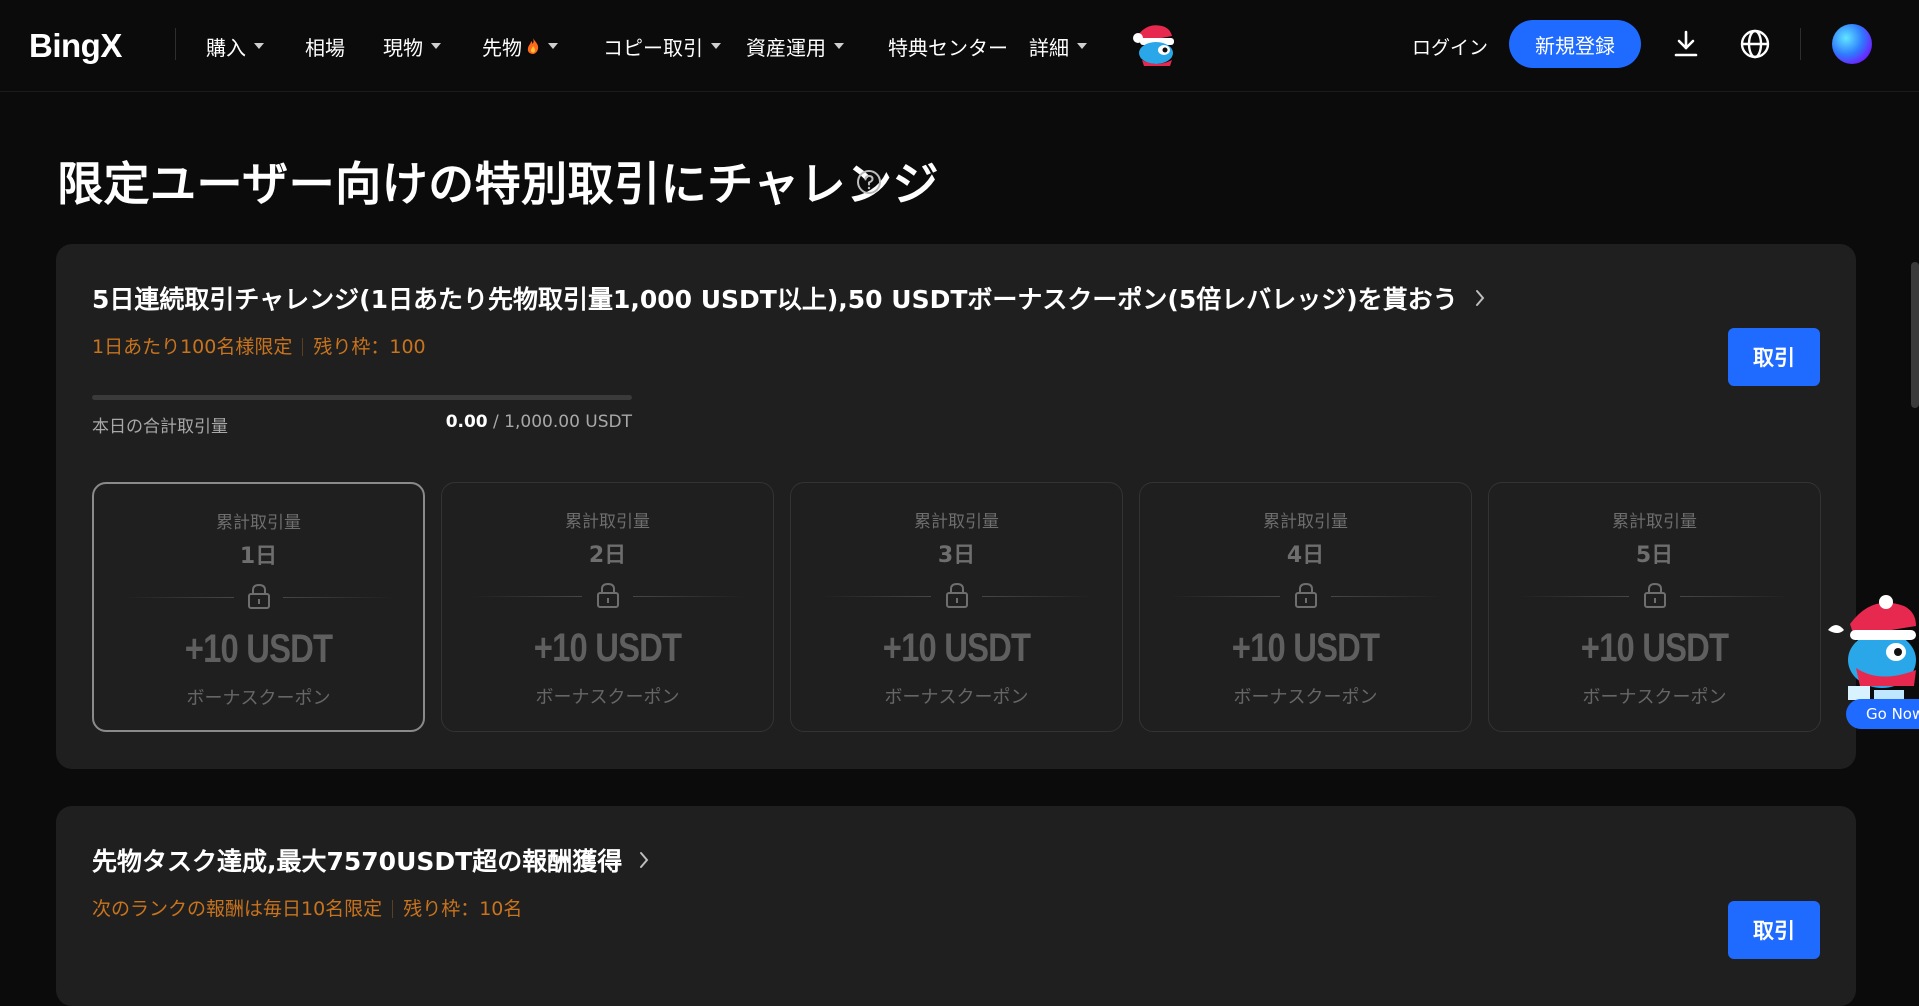  What do you see at coordinates (362, 422) in the screenshot?
I see `today-volume-value: 0.00 / 1,000.00 USDT` at bounding box center [362, 422].